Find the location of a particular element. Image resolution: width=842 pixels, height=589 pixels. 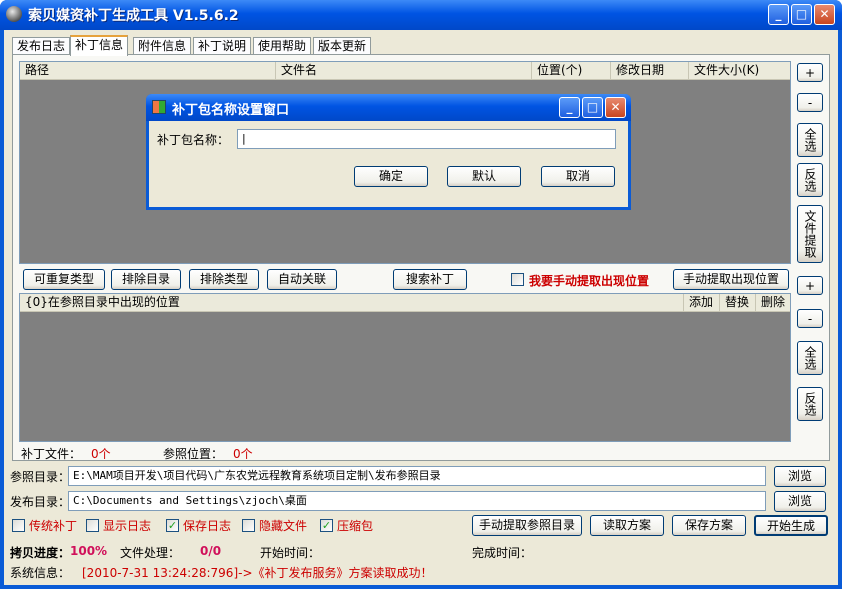

text-caret: | is located at coordinates (244, 138).